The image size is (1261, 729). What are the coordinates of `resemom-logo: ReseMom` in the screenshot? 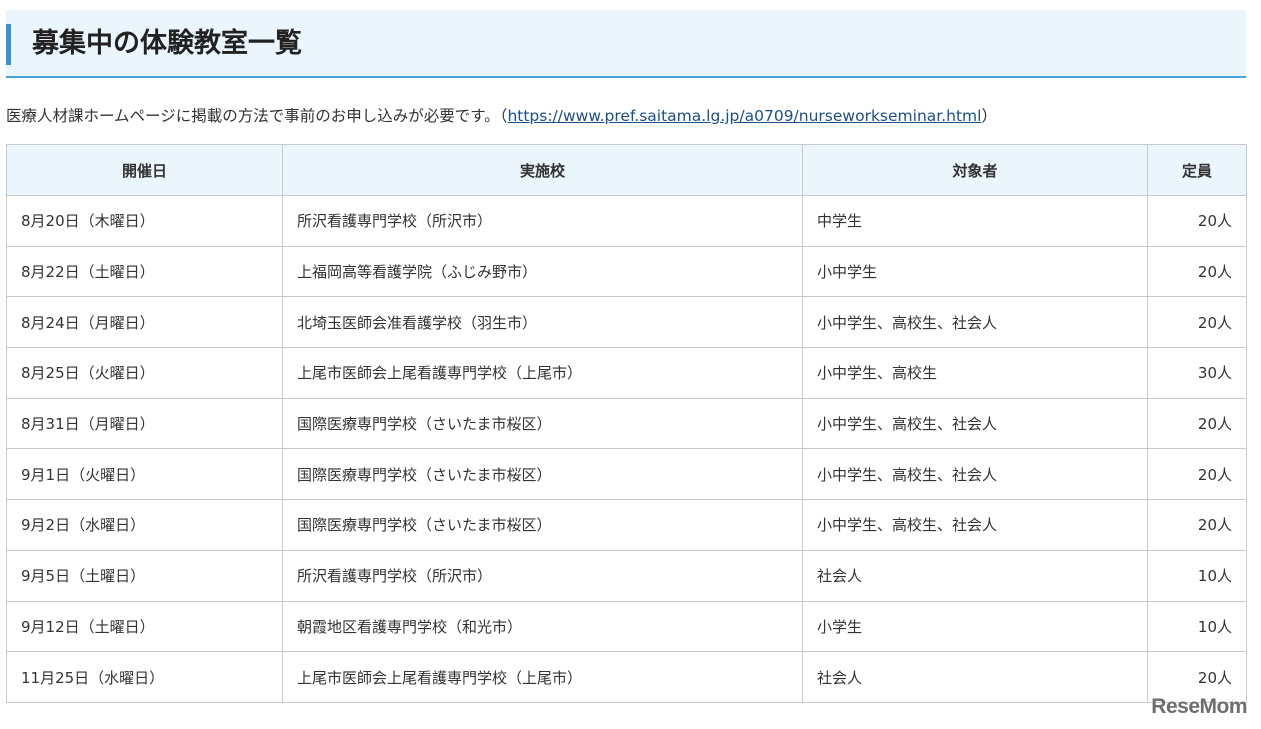 It's located at (1199, 706).